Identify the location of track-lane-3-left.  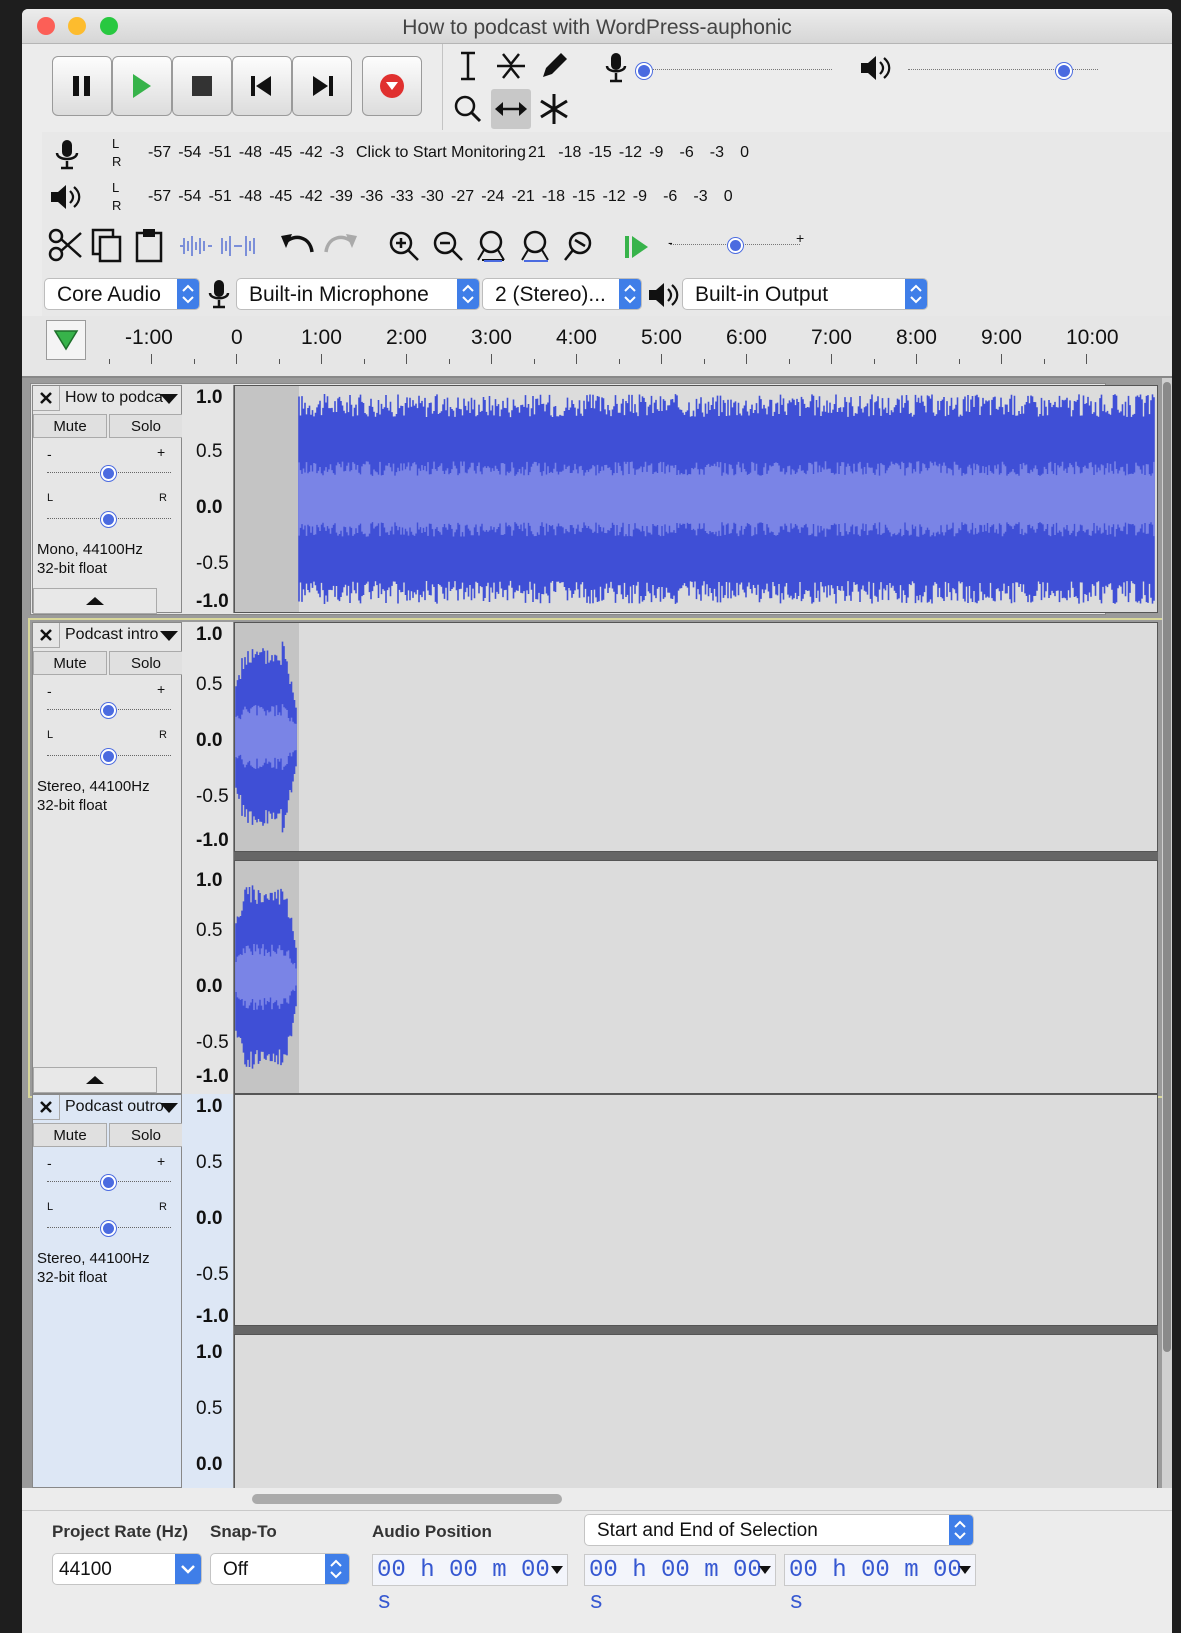
(696, 1210).